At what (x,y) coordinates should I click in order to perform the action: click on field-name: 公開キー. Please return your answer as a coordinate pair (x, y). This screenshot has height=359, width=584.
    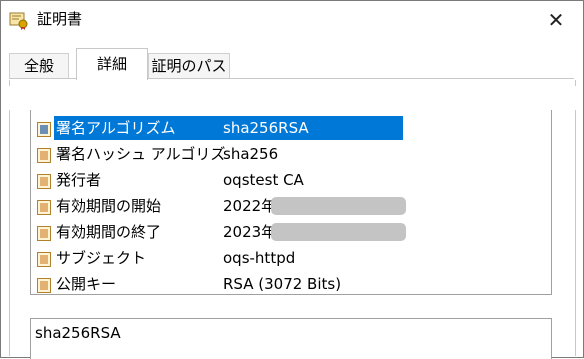
    Looking at the image, I should click on (86, 284).